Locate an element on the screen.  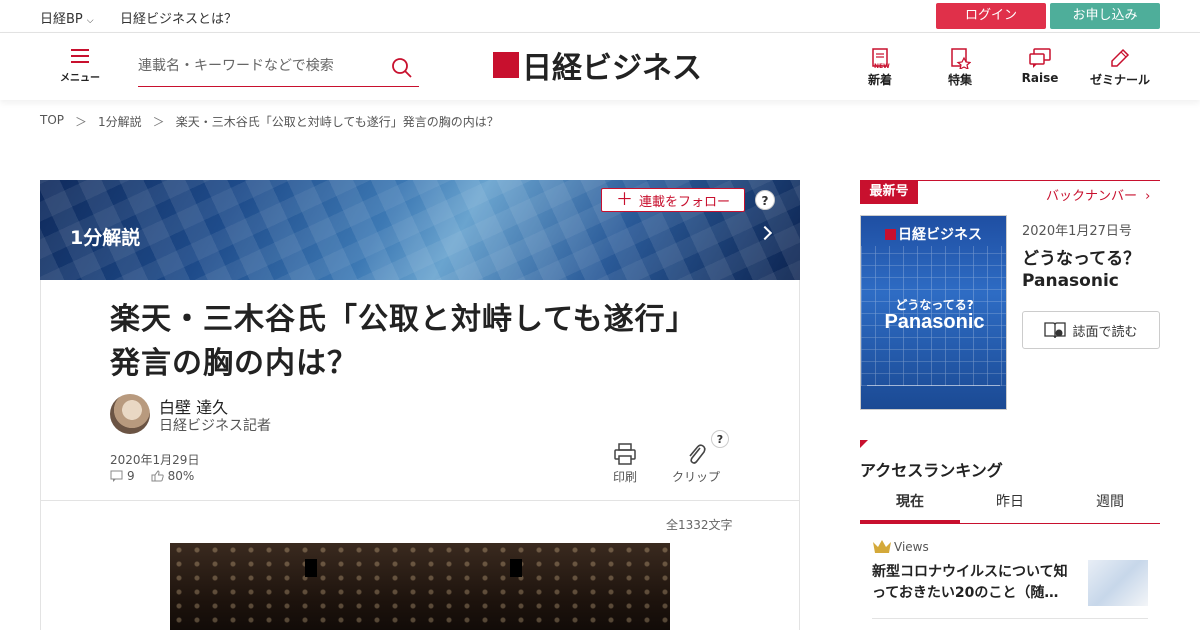
like-ratio: 80% is located at coordinates (181, 476).